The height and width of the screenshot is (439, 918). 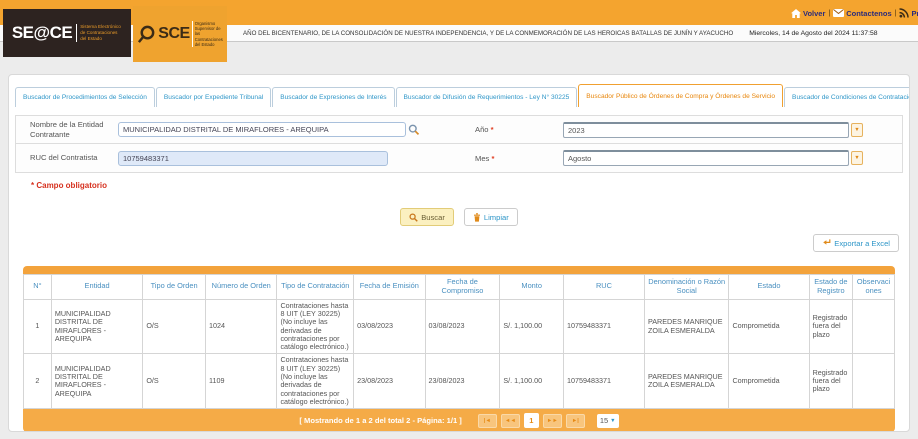 I want to click on anio-select: 2023, so click(x=706, y=129).